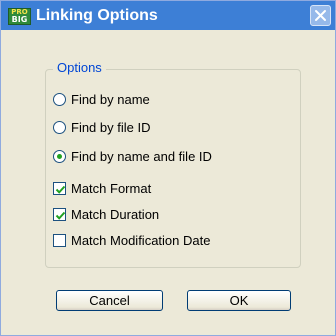 This screenshot has width=336, height=336. What do you see at coordinates (59, 156) in the screenshot?
I see `radio-button-selected` at bounding box center [59, 156].